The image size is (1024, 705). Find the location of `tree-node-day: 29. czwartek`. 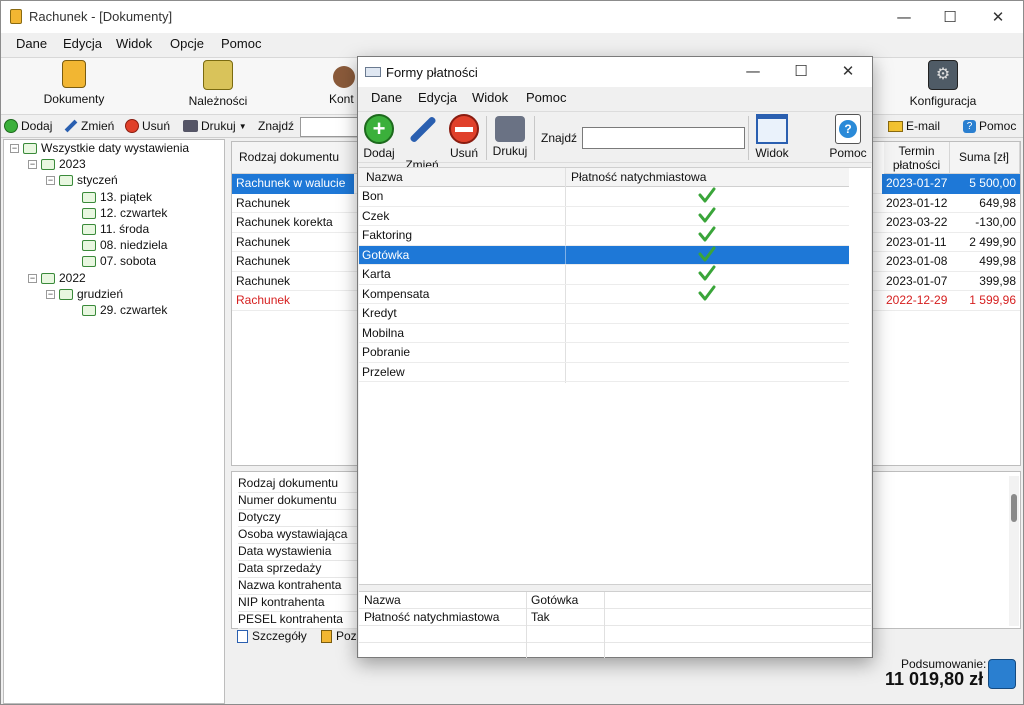

tree-node-day: 29. czwartek is located at coordinates (124, 310).